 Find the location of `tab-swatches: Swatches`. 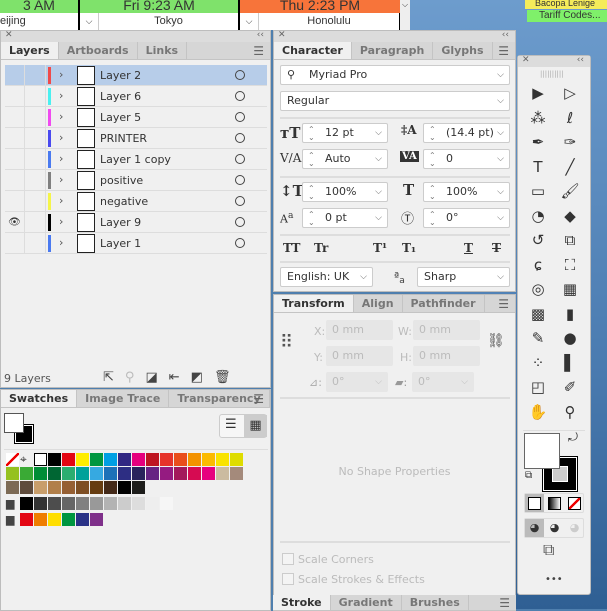

tab-swatches: Swatches is located at coordinates (39, 398).